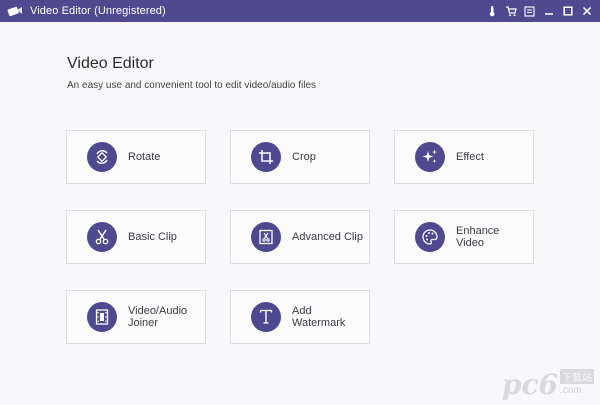 The width and height of the screenshot is (600, 405). What do you see at coordinates (98, 11) in the screenshot?
I see `window-title: Video Editor (Unregistered)` at bounding box center [98, 11].